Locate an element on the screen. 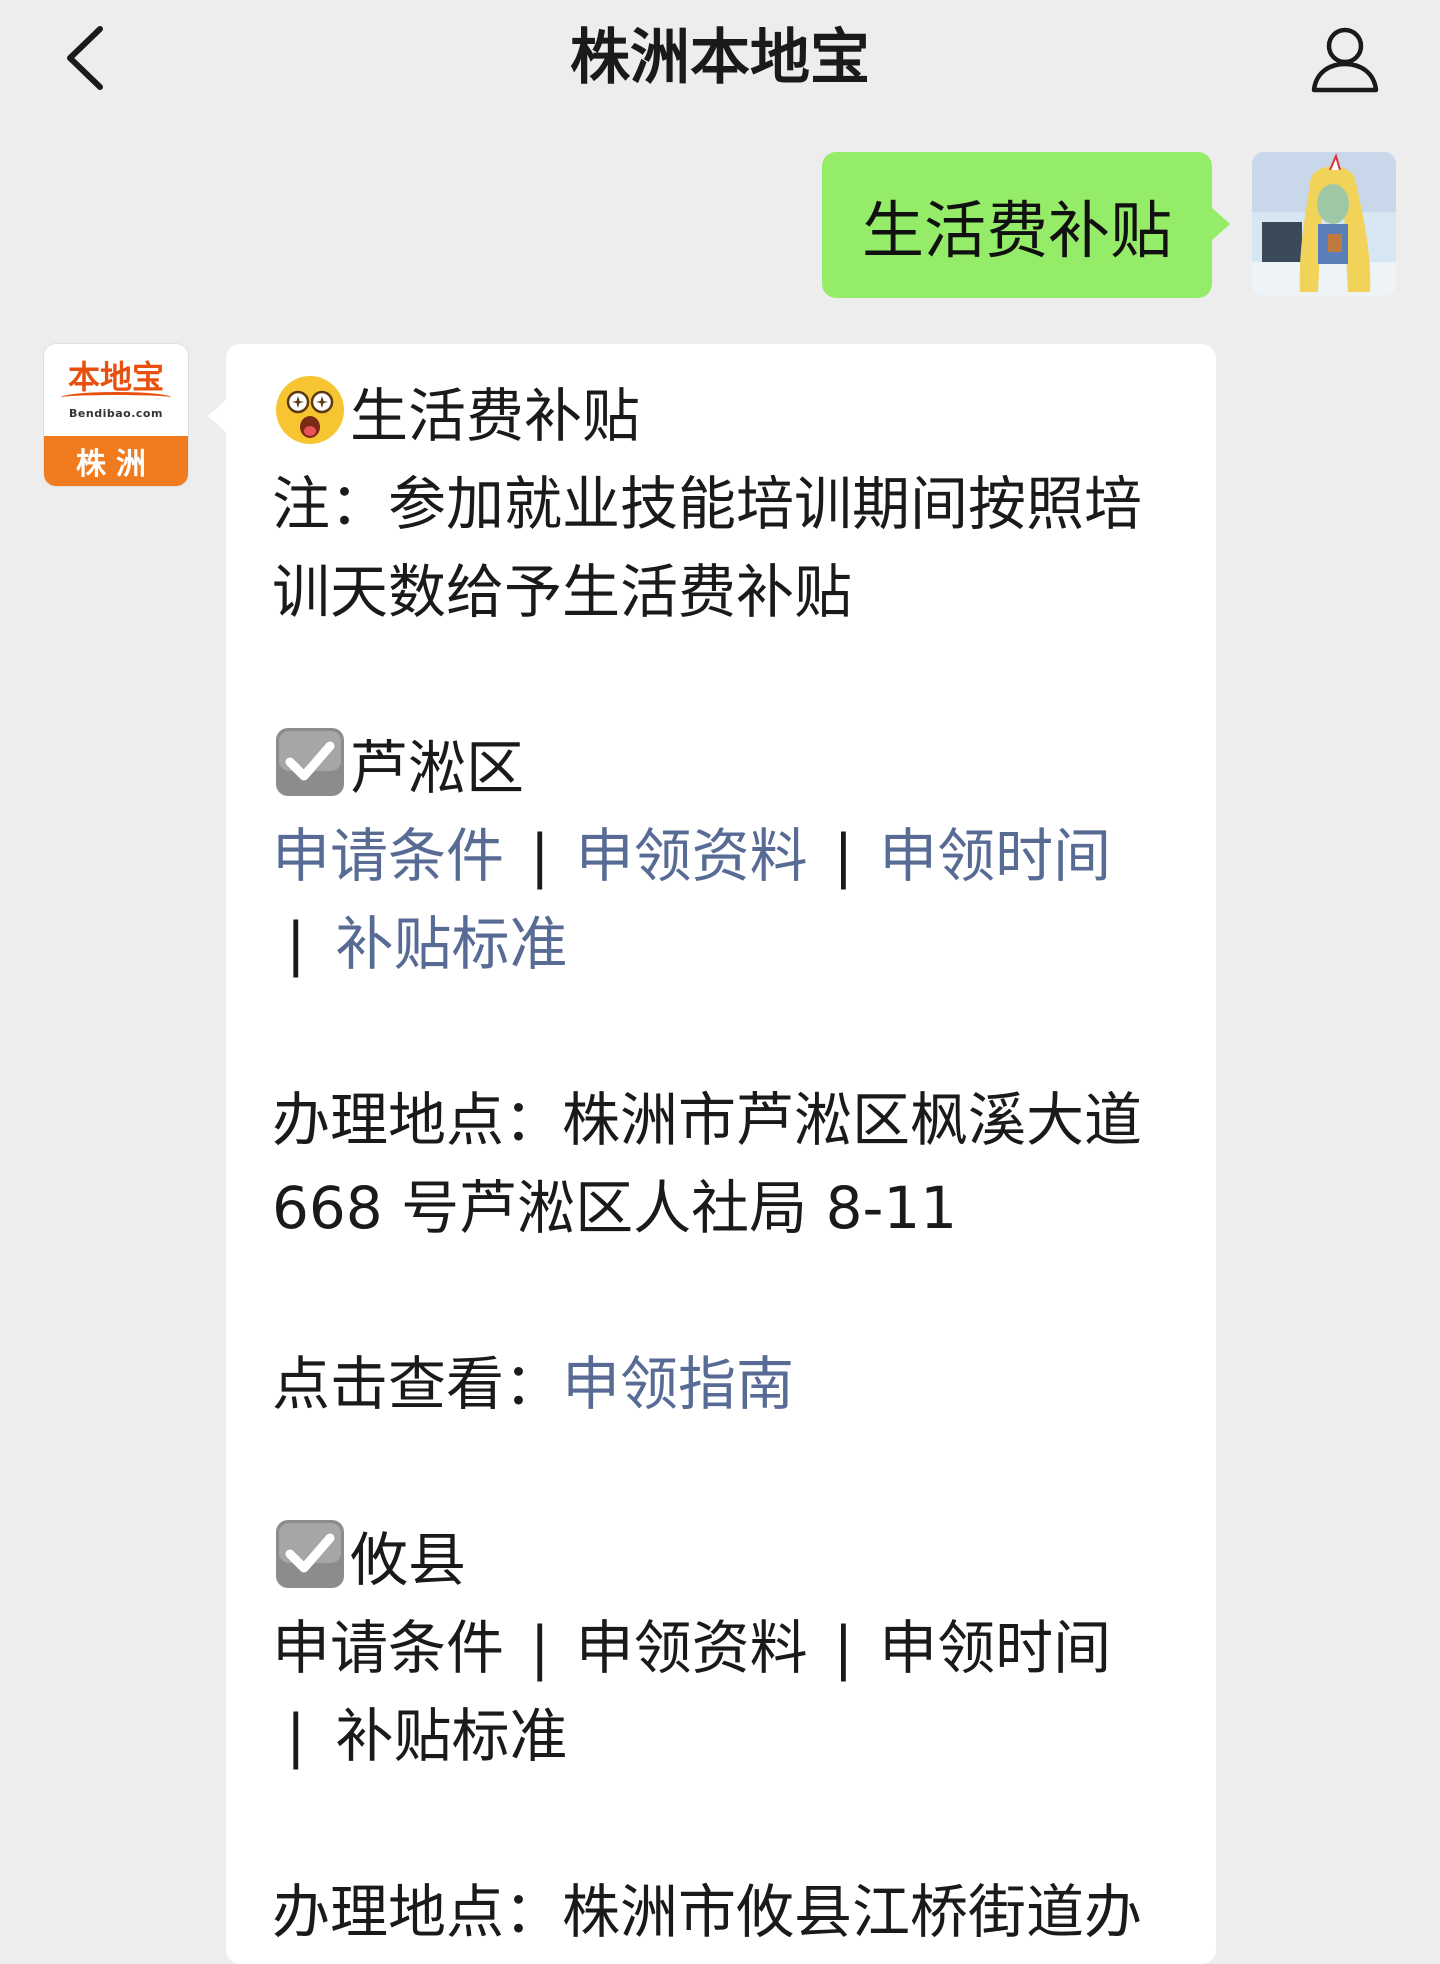 This screenshot has height=1964, width=1440. address-line-partial: 办理地点：株洲市攸县江桥街道办 is located at coordinates (707, 1912).